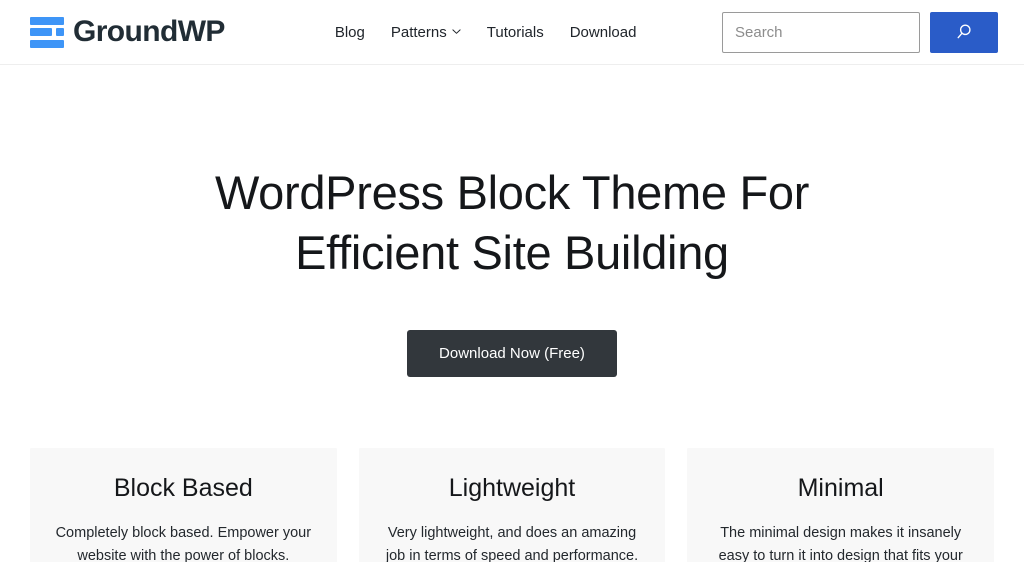 Image resolution: width=1024 pixels, height=562 pixels. I want to click on search-submit-button, so click(964, 32).